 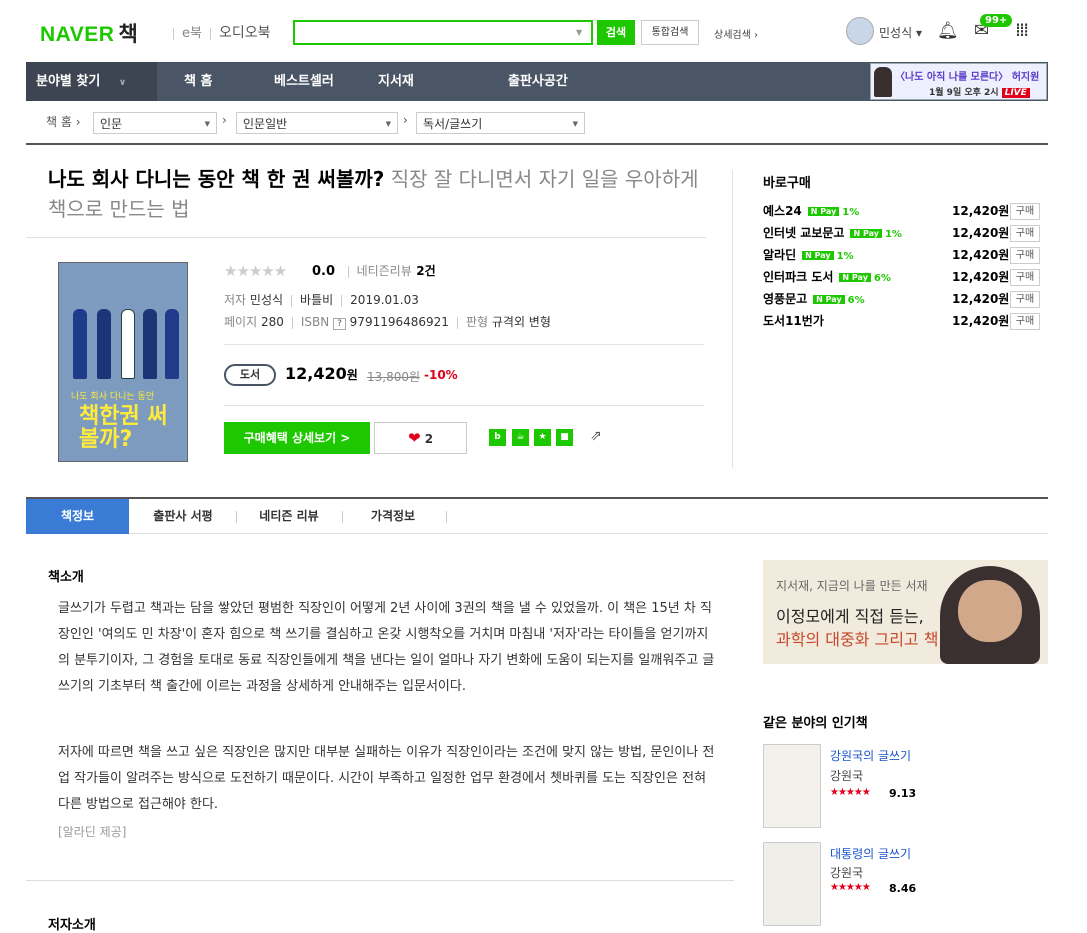 What do you see at coordinates (1015, 93) in the screenshot?
I see `live-badge: LIVE` at bounding box center [1015, 93].